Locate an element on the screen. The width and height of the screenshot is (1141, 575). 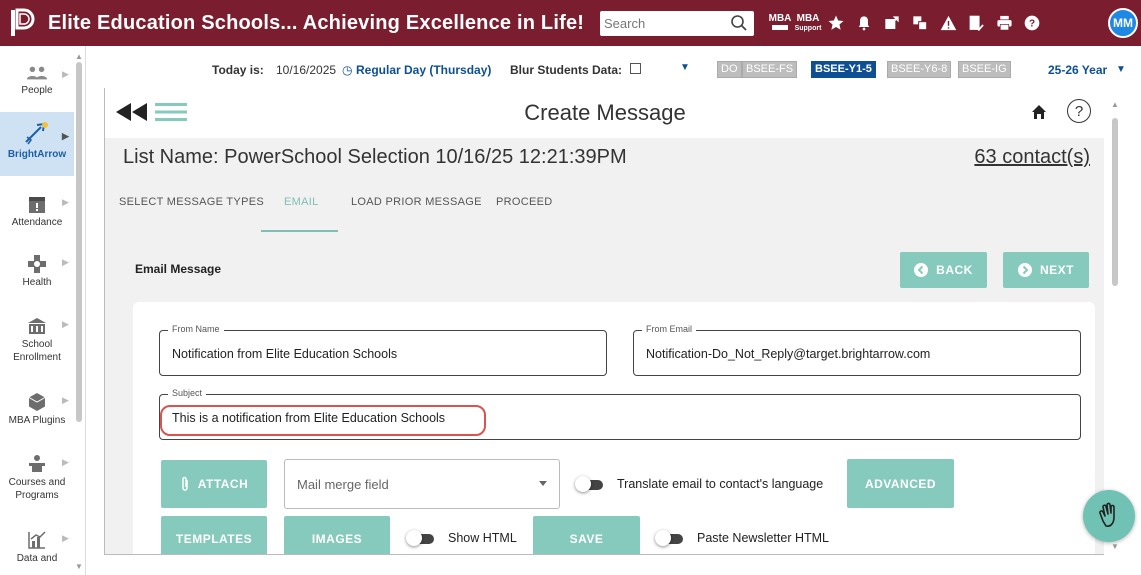
hand-wave-icon is located at coordinates (1109, 516).